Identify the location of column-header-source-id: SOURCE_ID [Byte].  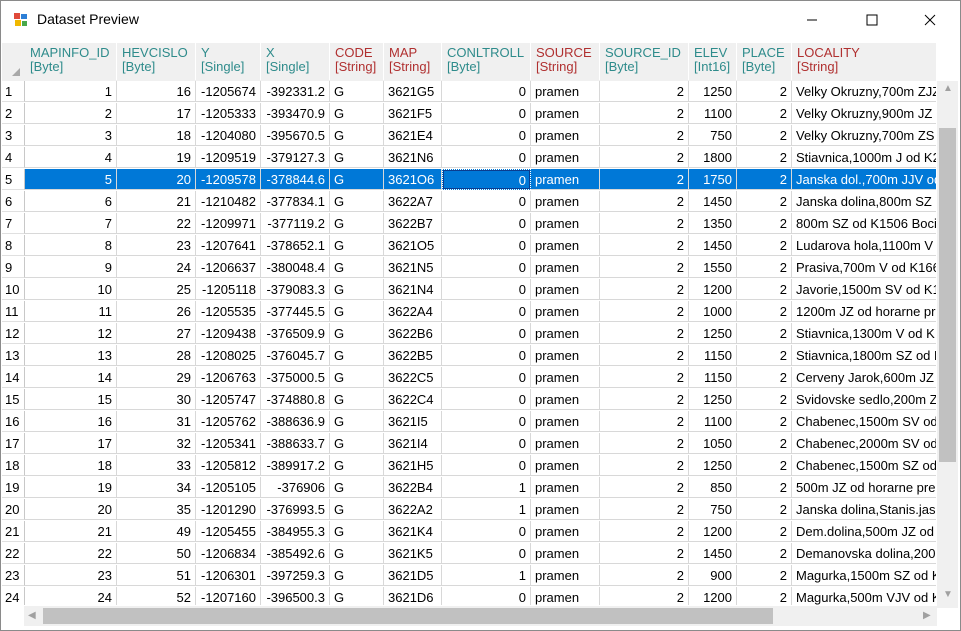
(644, 61).